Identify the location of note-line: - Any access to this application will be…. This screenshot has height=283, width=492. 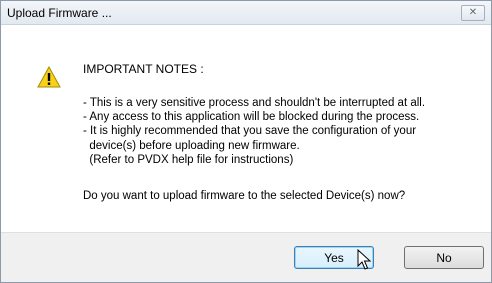
(251, 117).